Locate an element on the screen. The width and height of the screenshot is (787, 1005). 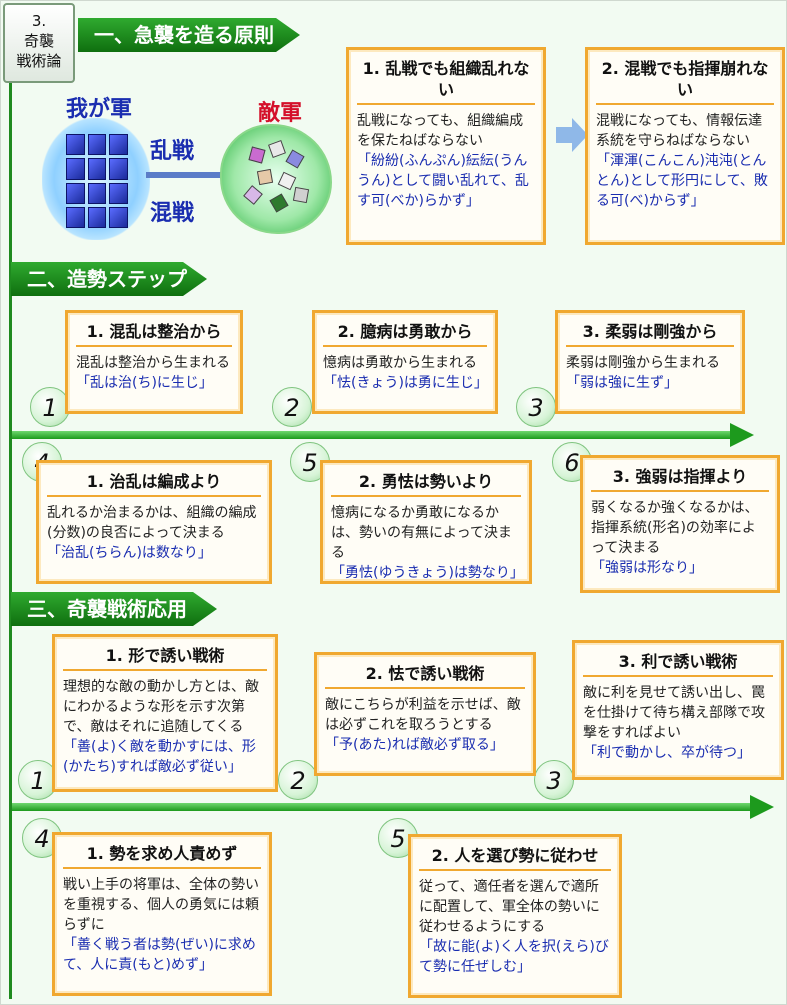
section-banner-1: 一、急襲を造る原則 is located at coordinates (189, 35).